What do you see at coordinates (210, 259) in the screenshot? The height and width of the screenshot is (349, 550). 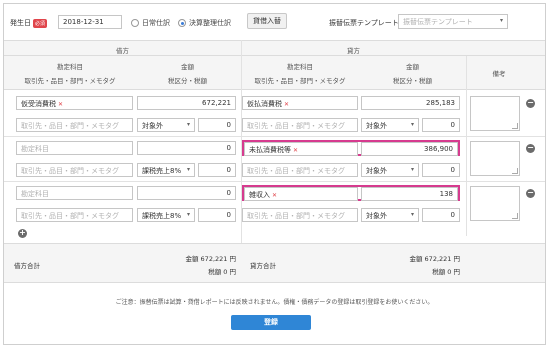 I see `debit-total-amount: 金額 672,221 円` at bounding box center [210, 259].